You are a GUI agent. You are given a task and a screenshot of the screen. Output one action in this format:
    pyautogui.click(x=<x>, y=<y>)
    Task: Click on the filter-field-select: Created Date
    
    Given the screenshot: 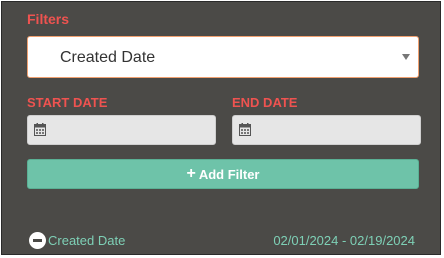 What is the action you would take?
    pyautogui.click(x=223, y=57)
    